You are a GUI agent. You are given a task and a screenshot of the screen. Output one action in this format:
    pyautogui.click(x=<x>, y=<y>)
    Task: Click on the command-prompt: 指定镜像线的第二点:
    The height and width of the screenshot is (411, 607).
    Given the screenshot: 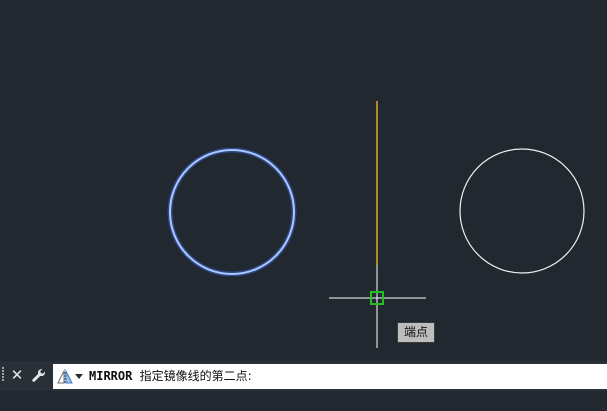 What is the action you would take?
    pyautogui.click(x=195, y=376)
    